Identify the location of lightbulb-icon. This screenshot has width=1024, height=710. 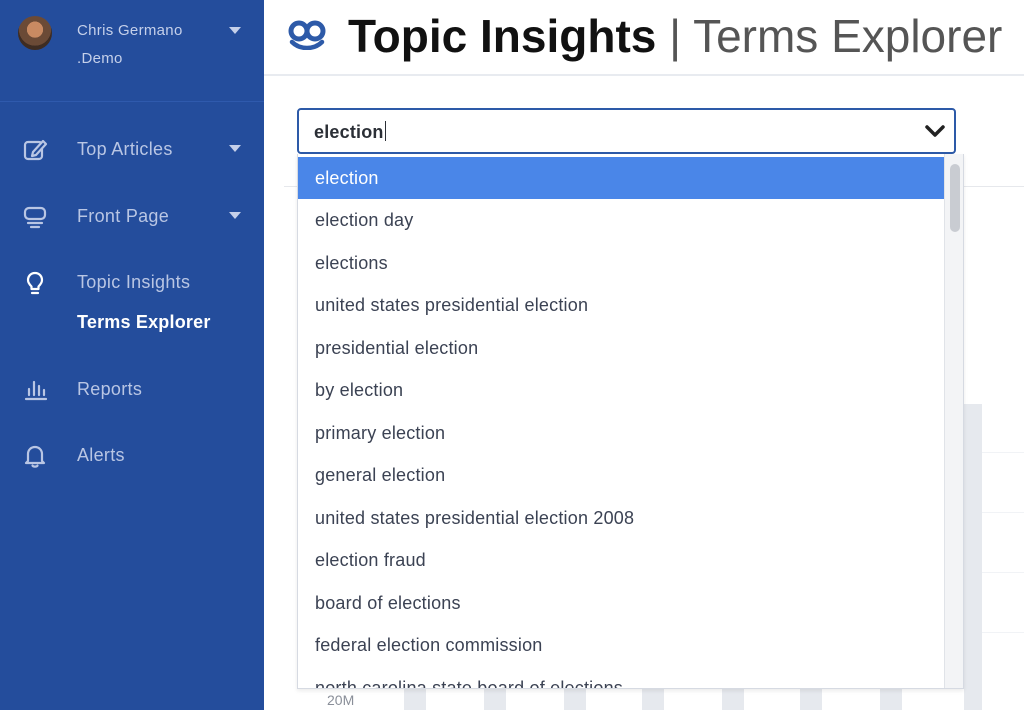
(35, 283).